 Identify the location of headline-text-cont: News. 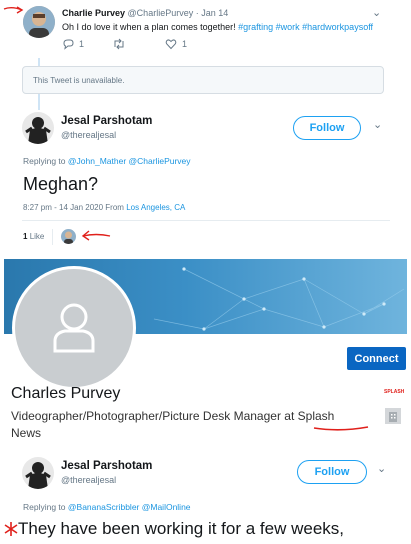
(26, 433).